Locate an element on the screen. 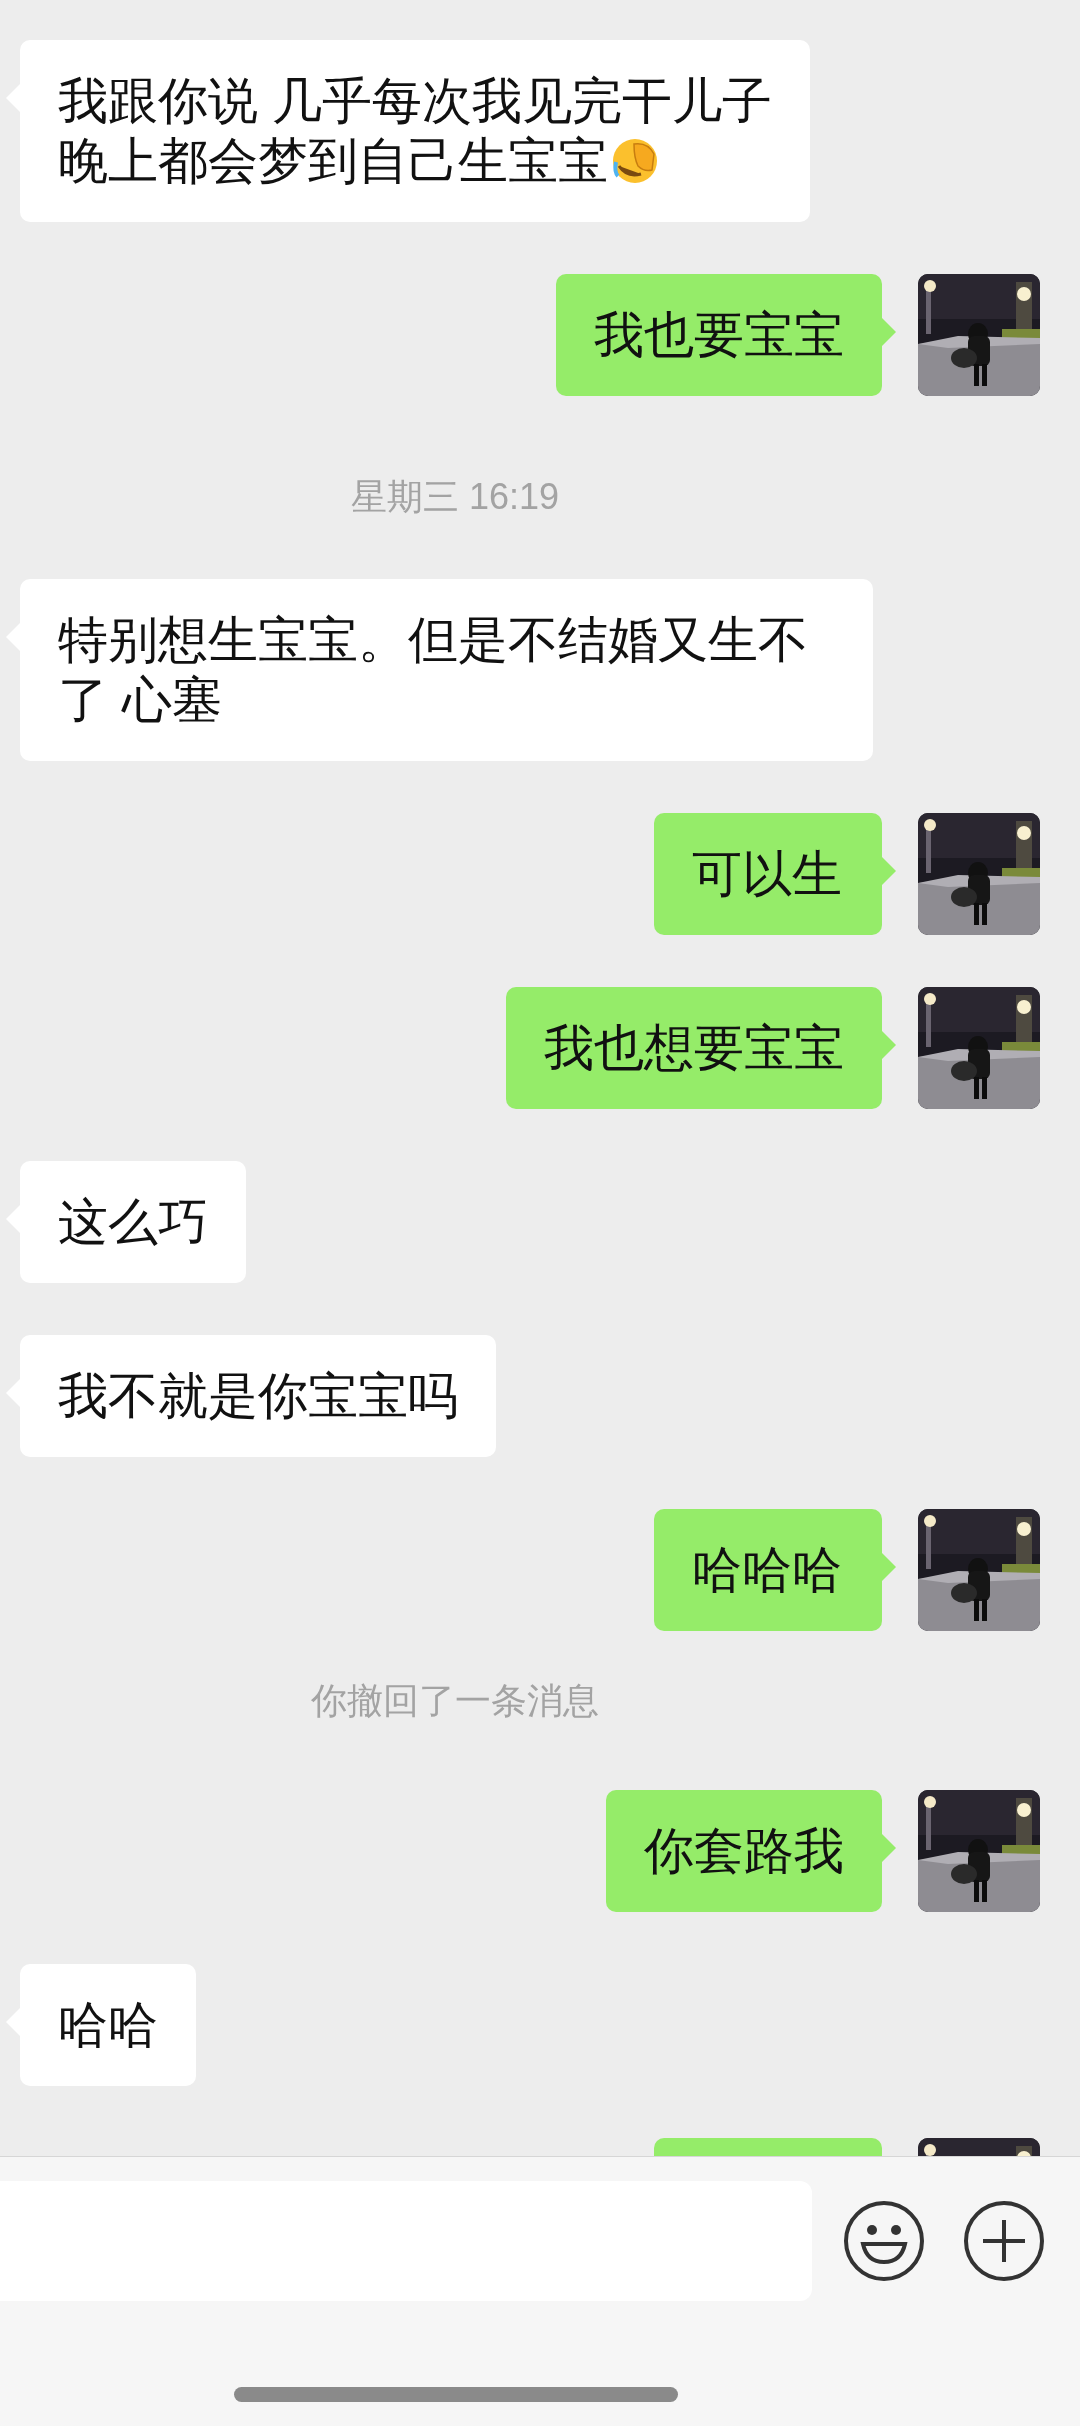  recall-notice: 你撤回了一条消息 is located at coordinates (455, 1701).